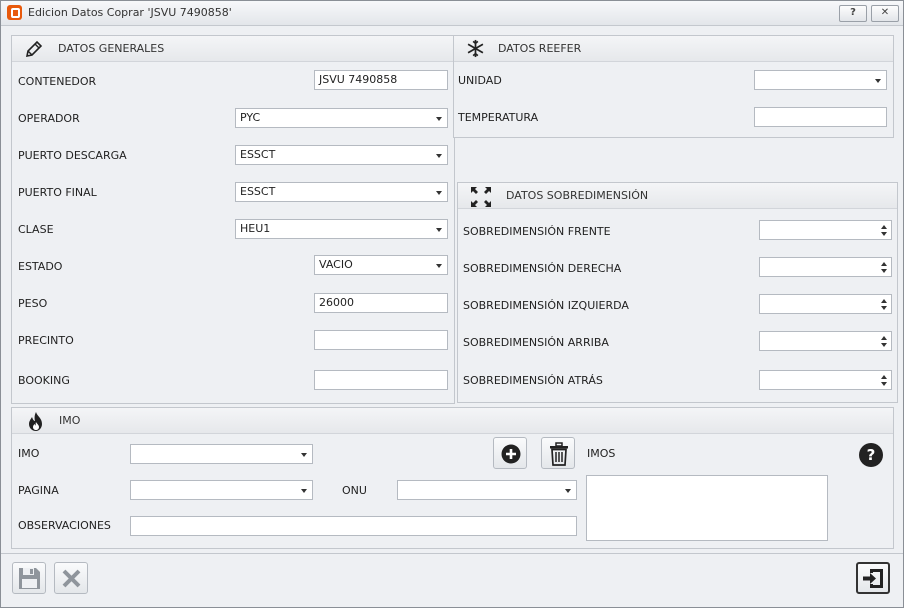 The image size is (904, 608). Describe the element at coordinates (820, 80) in the screenshot. I see `unidad-select` at that location.